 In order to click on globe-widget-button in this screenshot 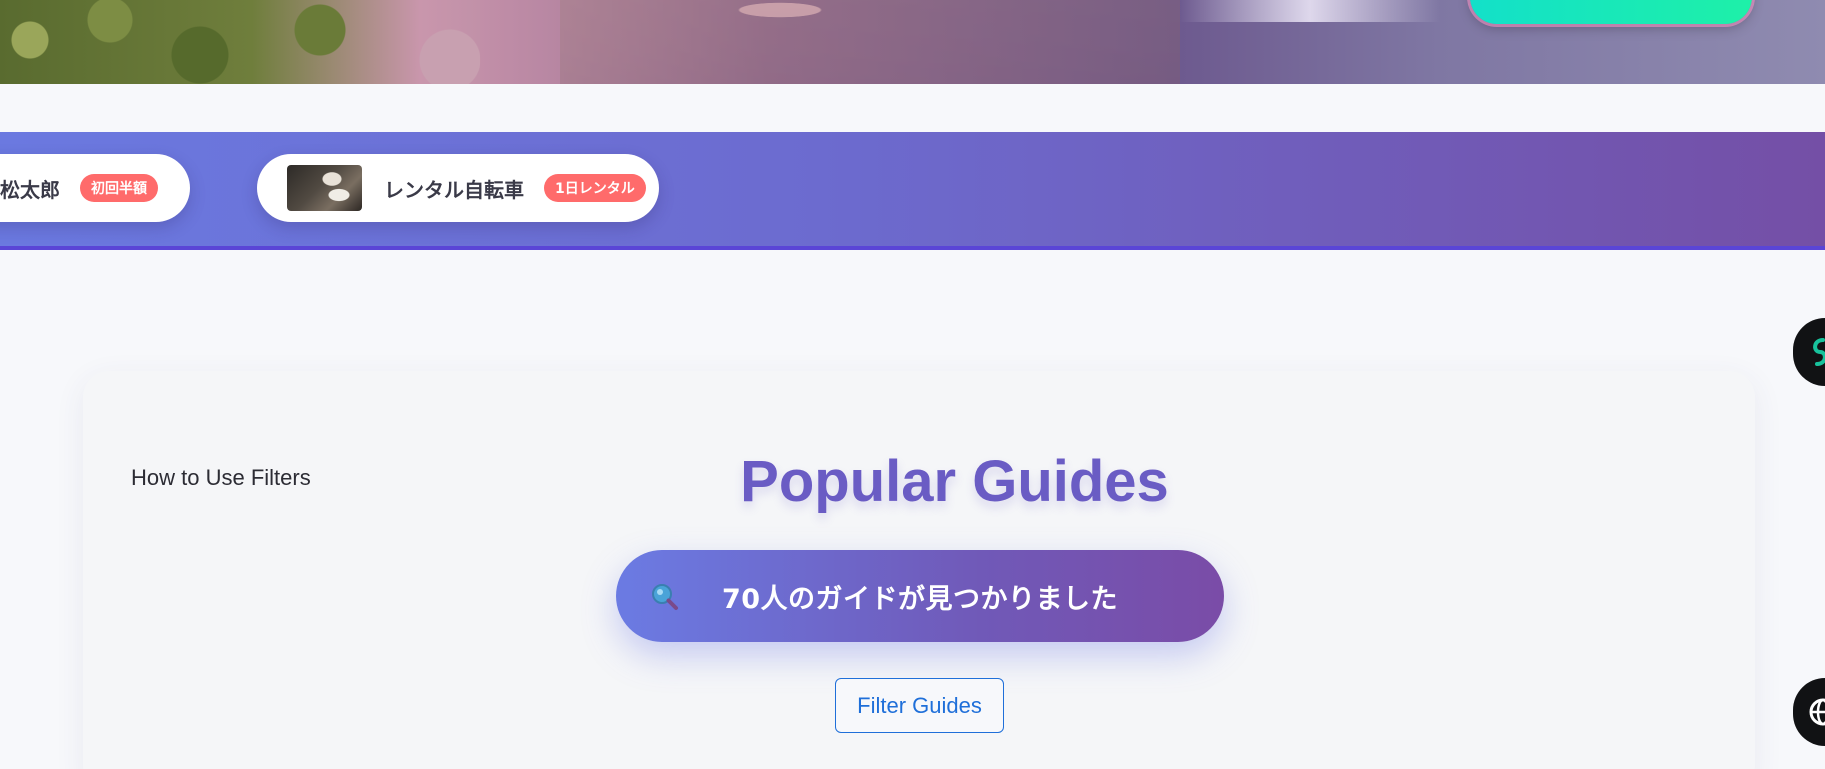, I will do `click(1809, 712)`.